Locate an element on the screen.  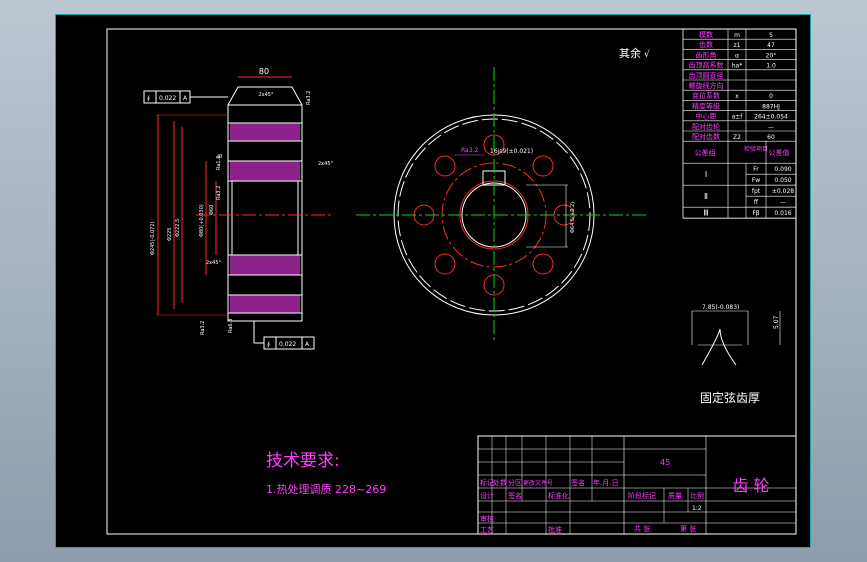
param-value-10: 60 is located at coordinates (771, 137).